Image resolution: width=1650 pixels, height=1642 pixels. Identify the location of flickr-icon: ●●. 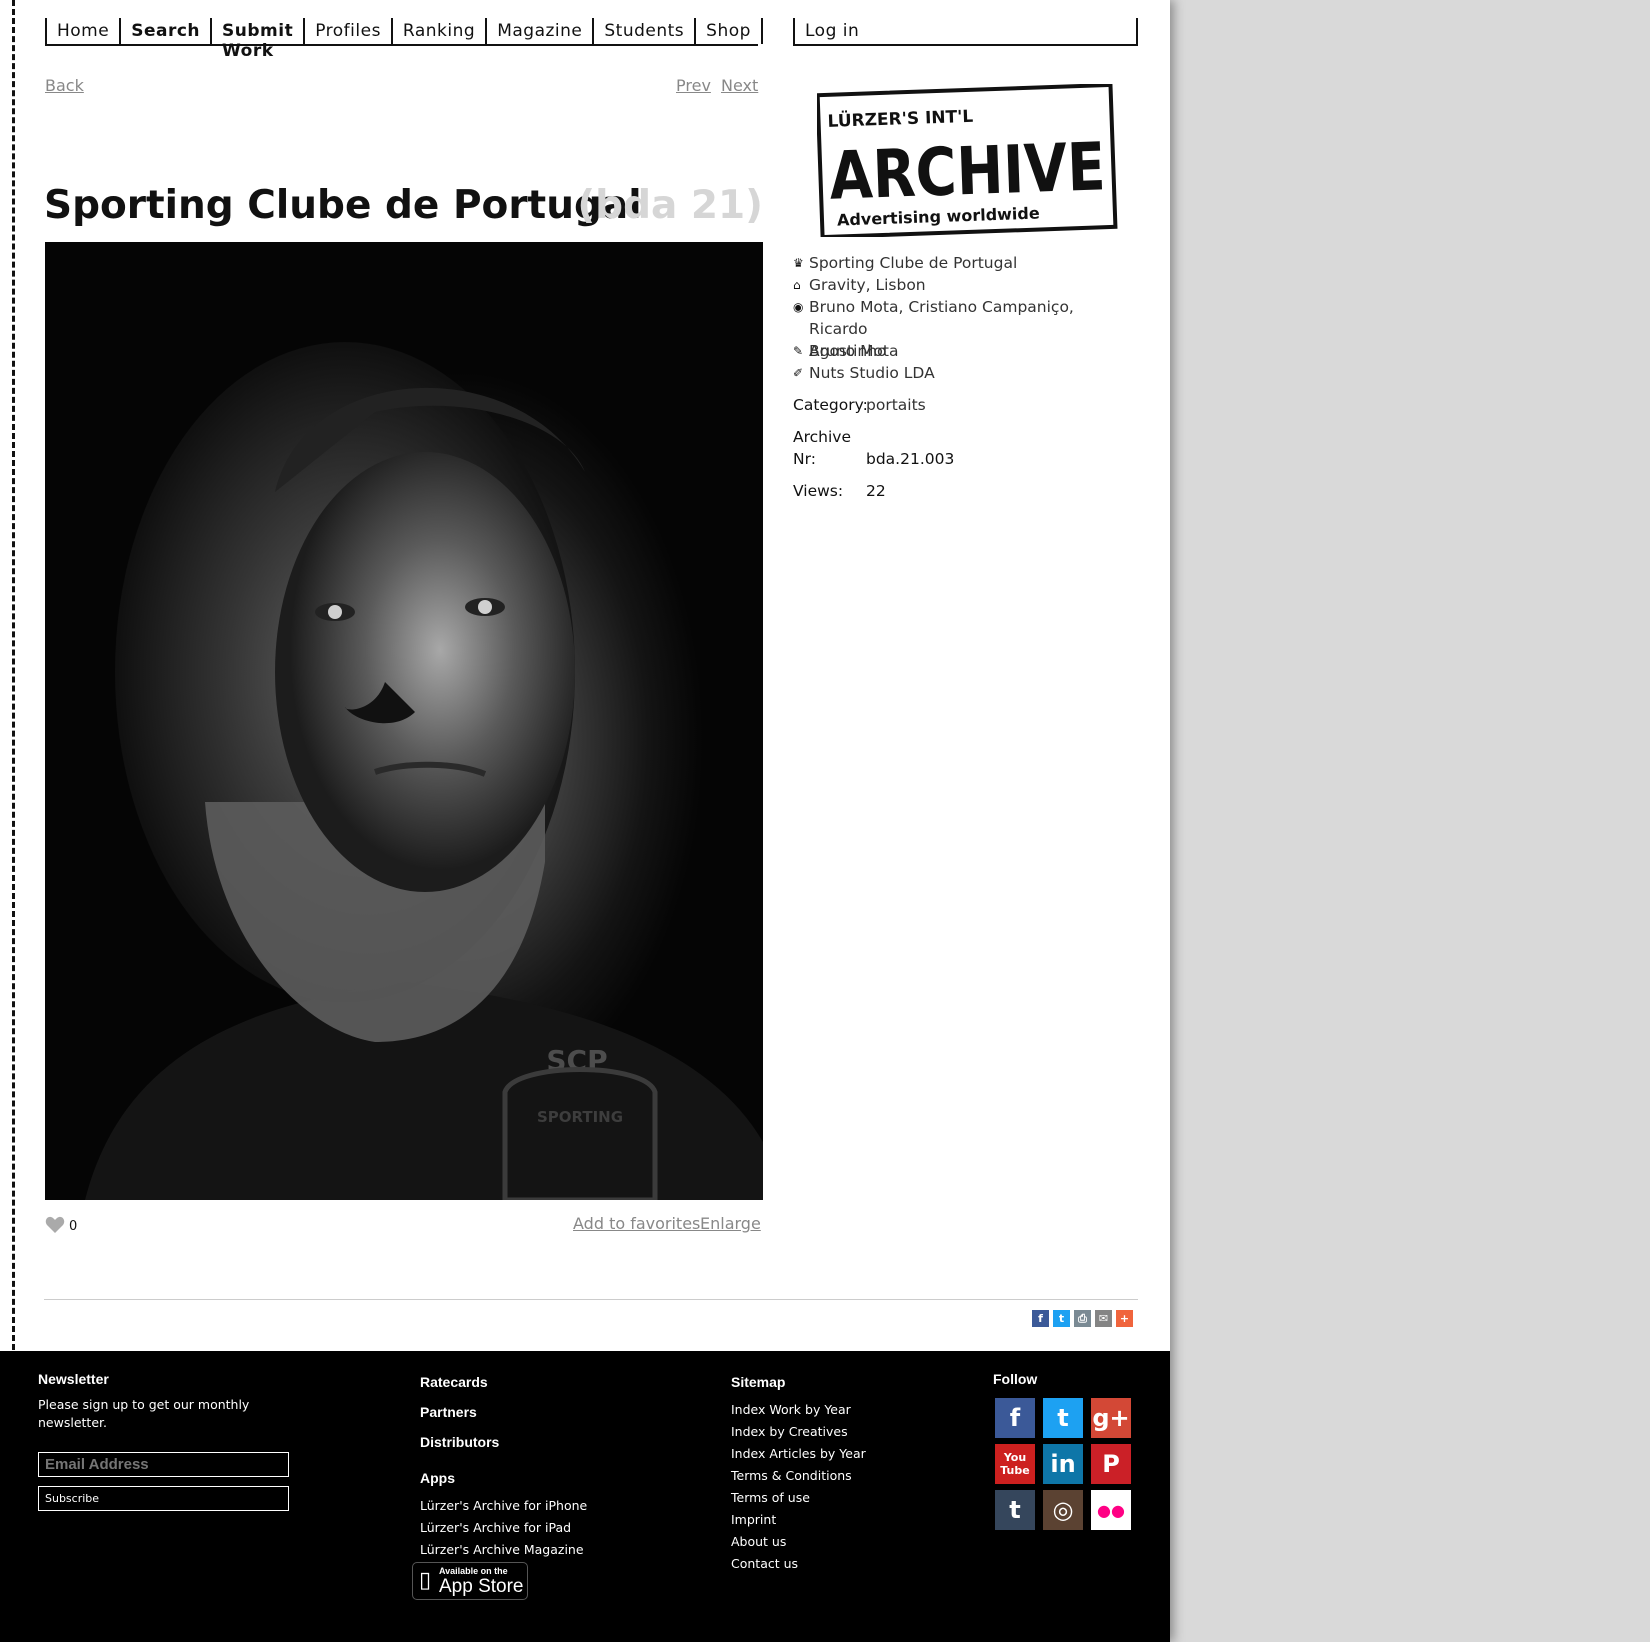
(1111, 1510).